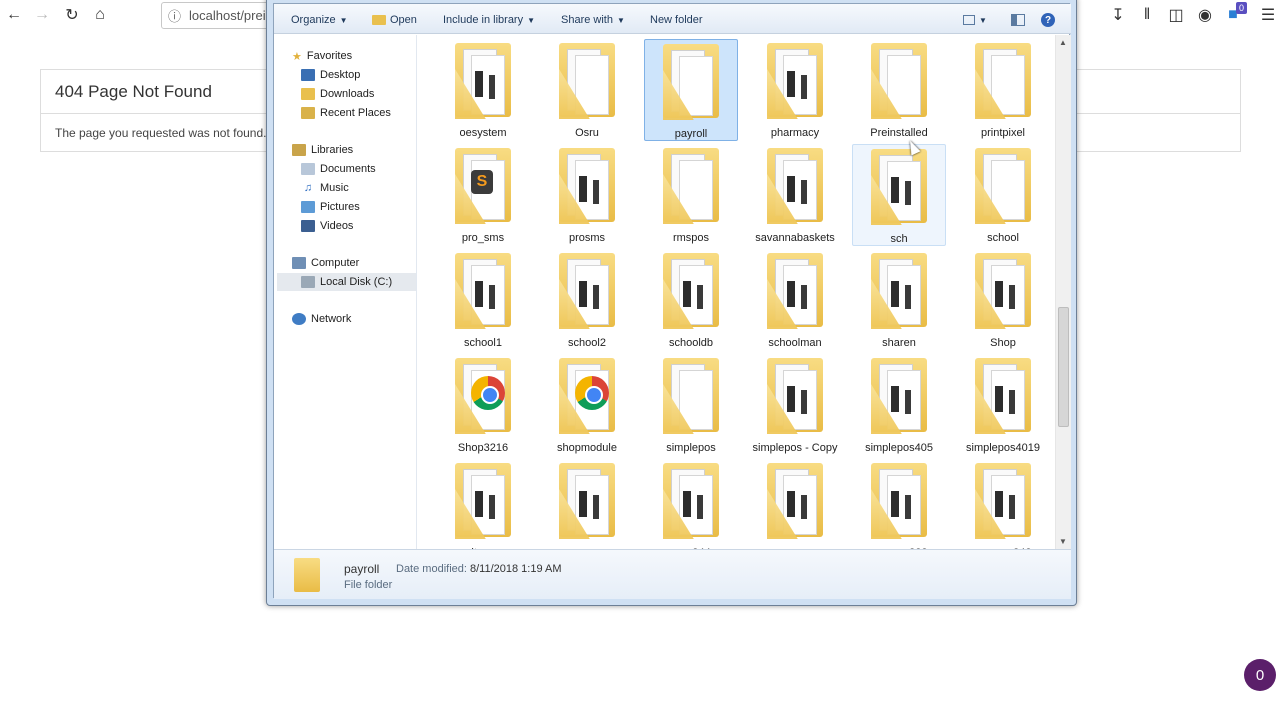  What do you see at coordinates (1048, 20) in the screenshot?
I see `help-button: ?` at bounding box center [1048, 20].